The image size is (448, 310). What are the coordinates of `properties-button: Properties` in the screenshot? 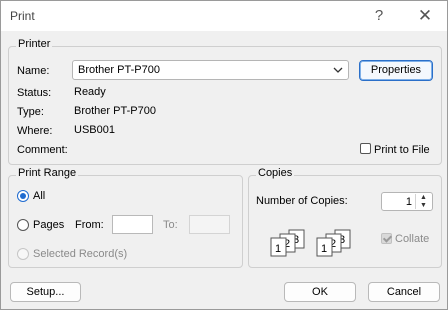 It's located at (396, 70).